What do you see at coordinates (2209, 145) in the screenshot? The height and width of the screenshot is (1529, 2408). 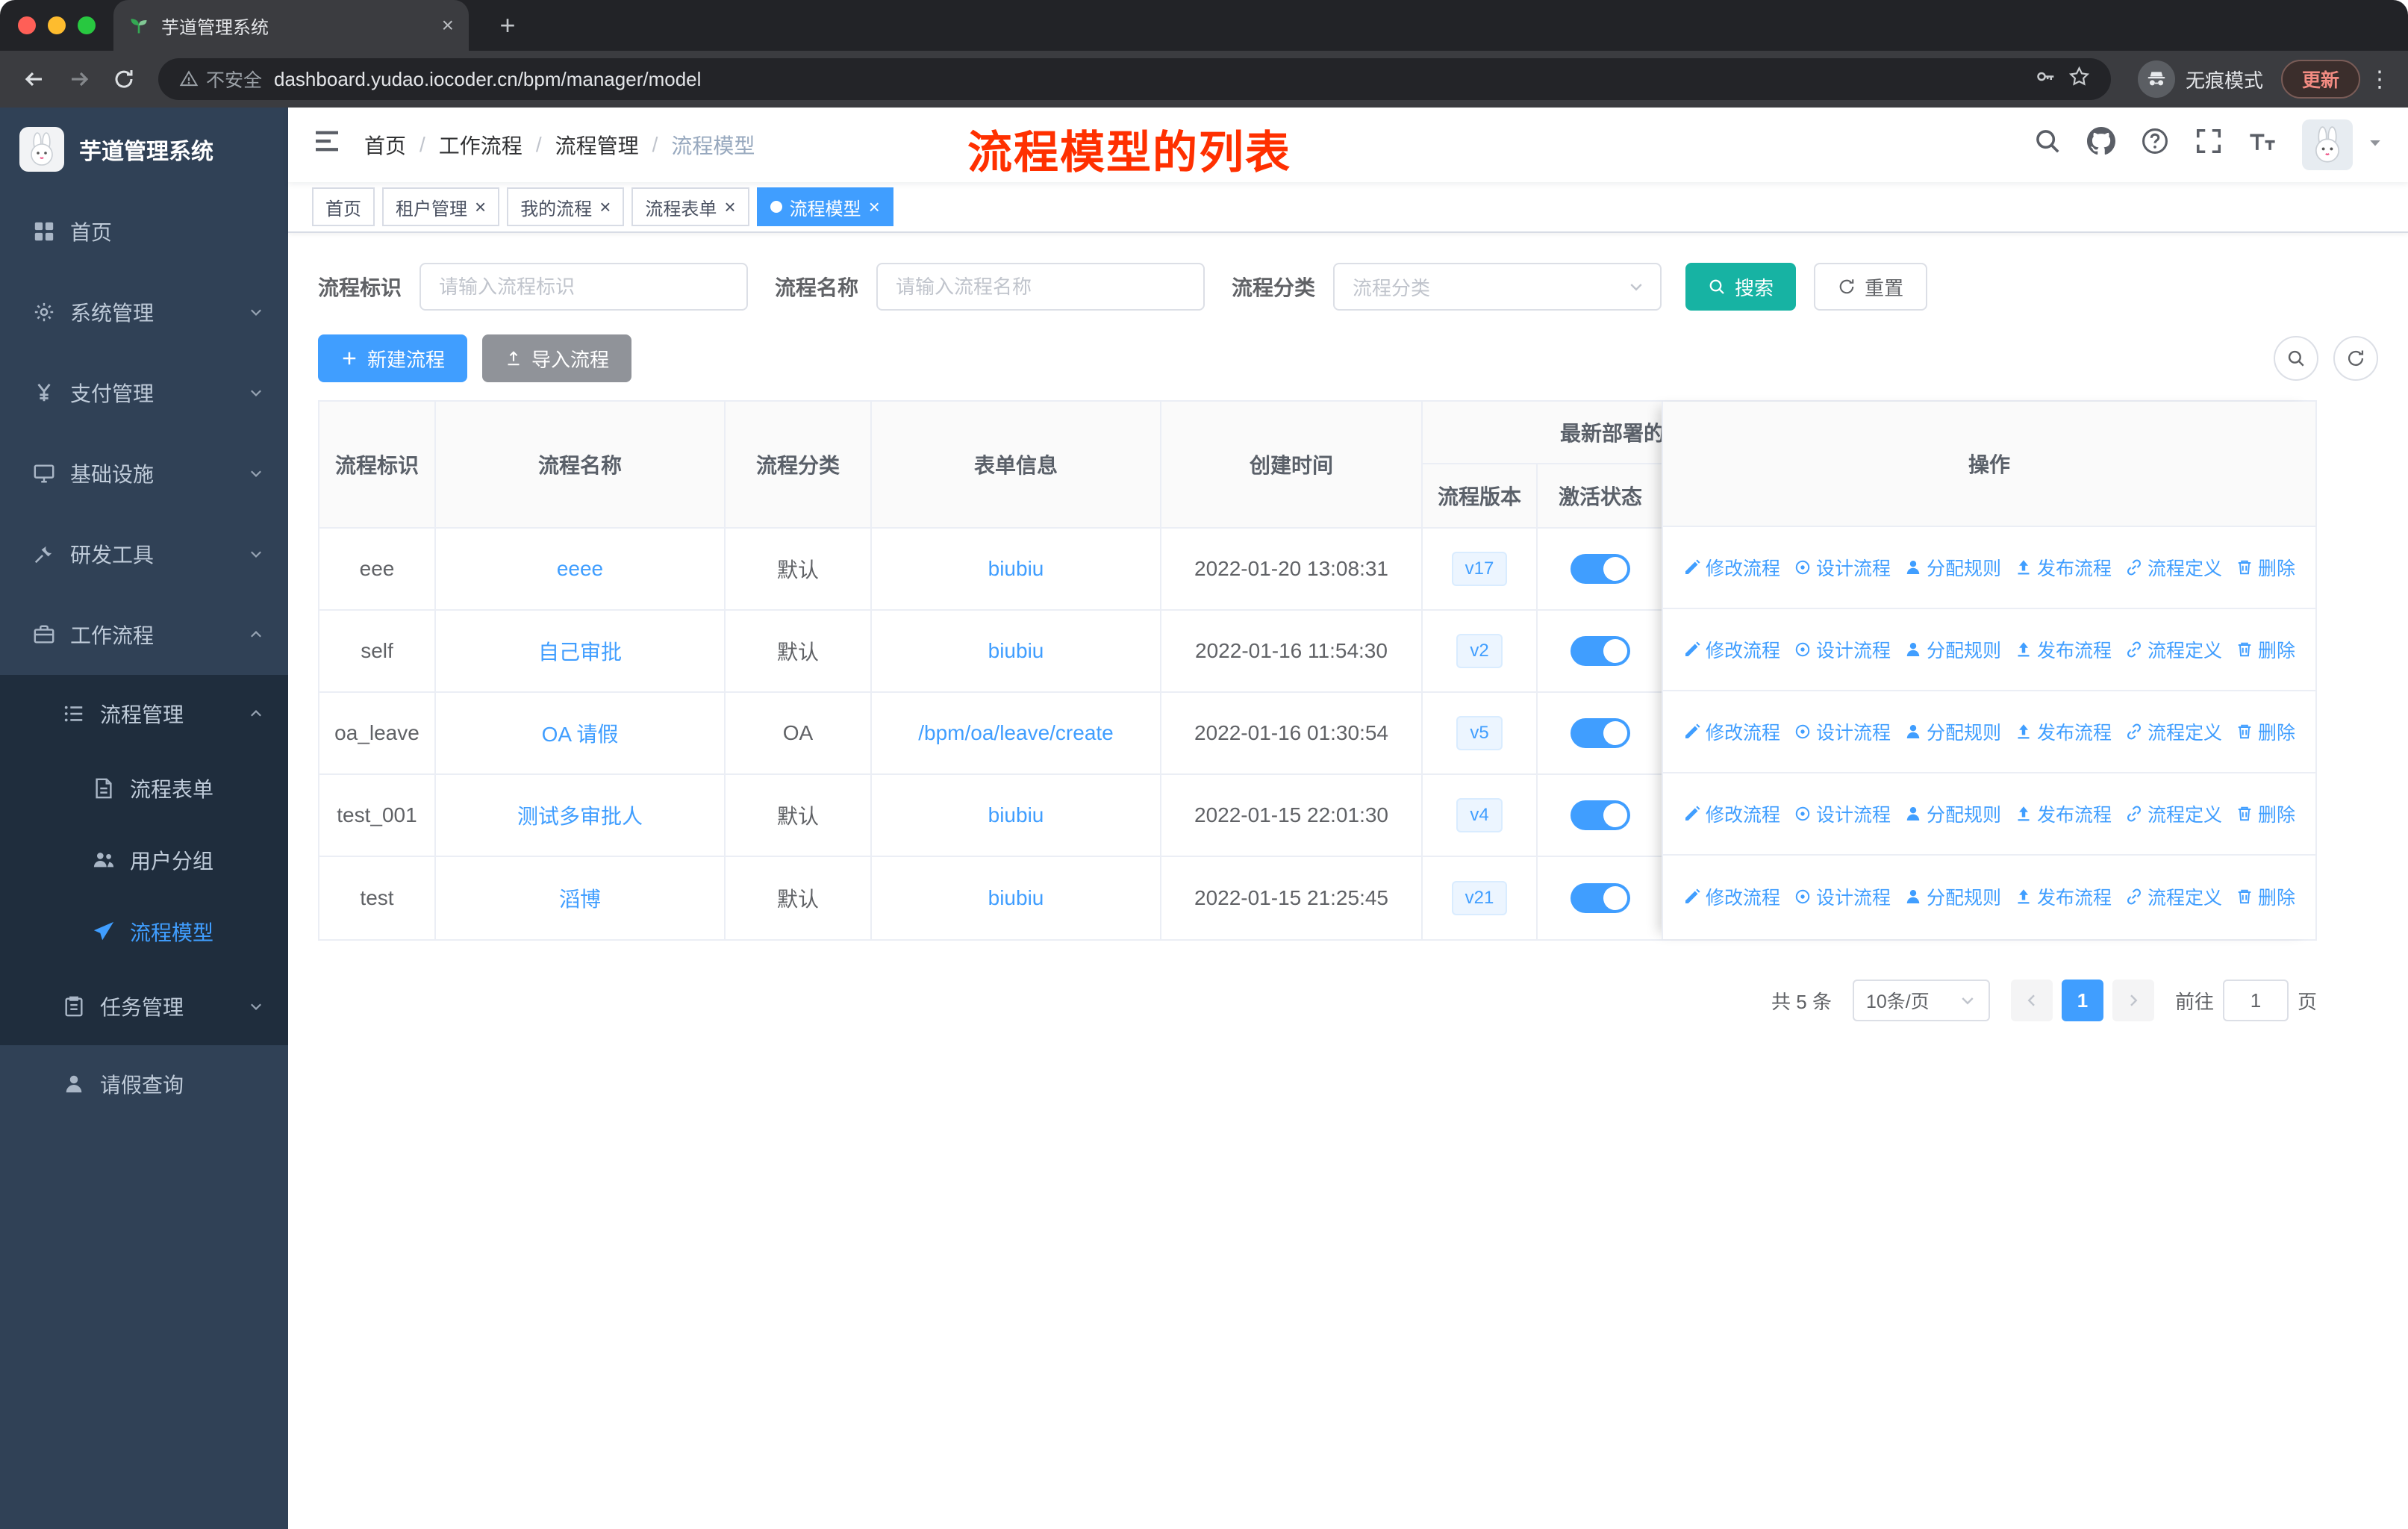 I see `fullscreen-button` at bounding box center [2209, 145].